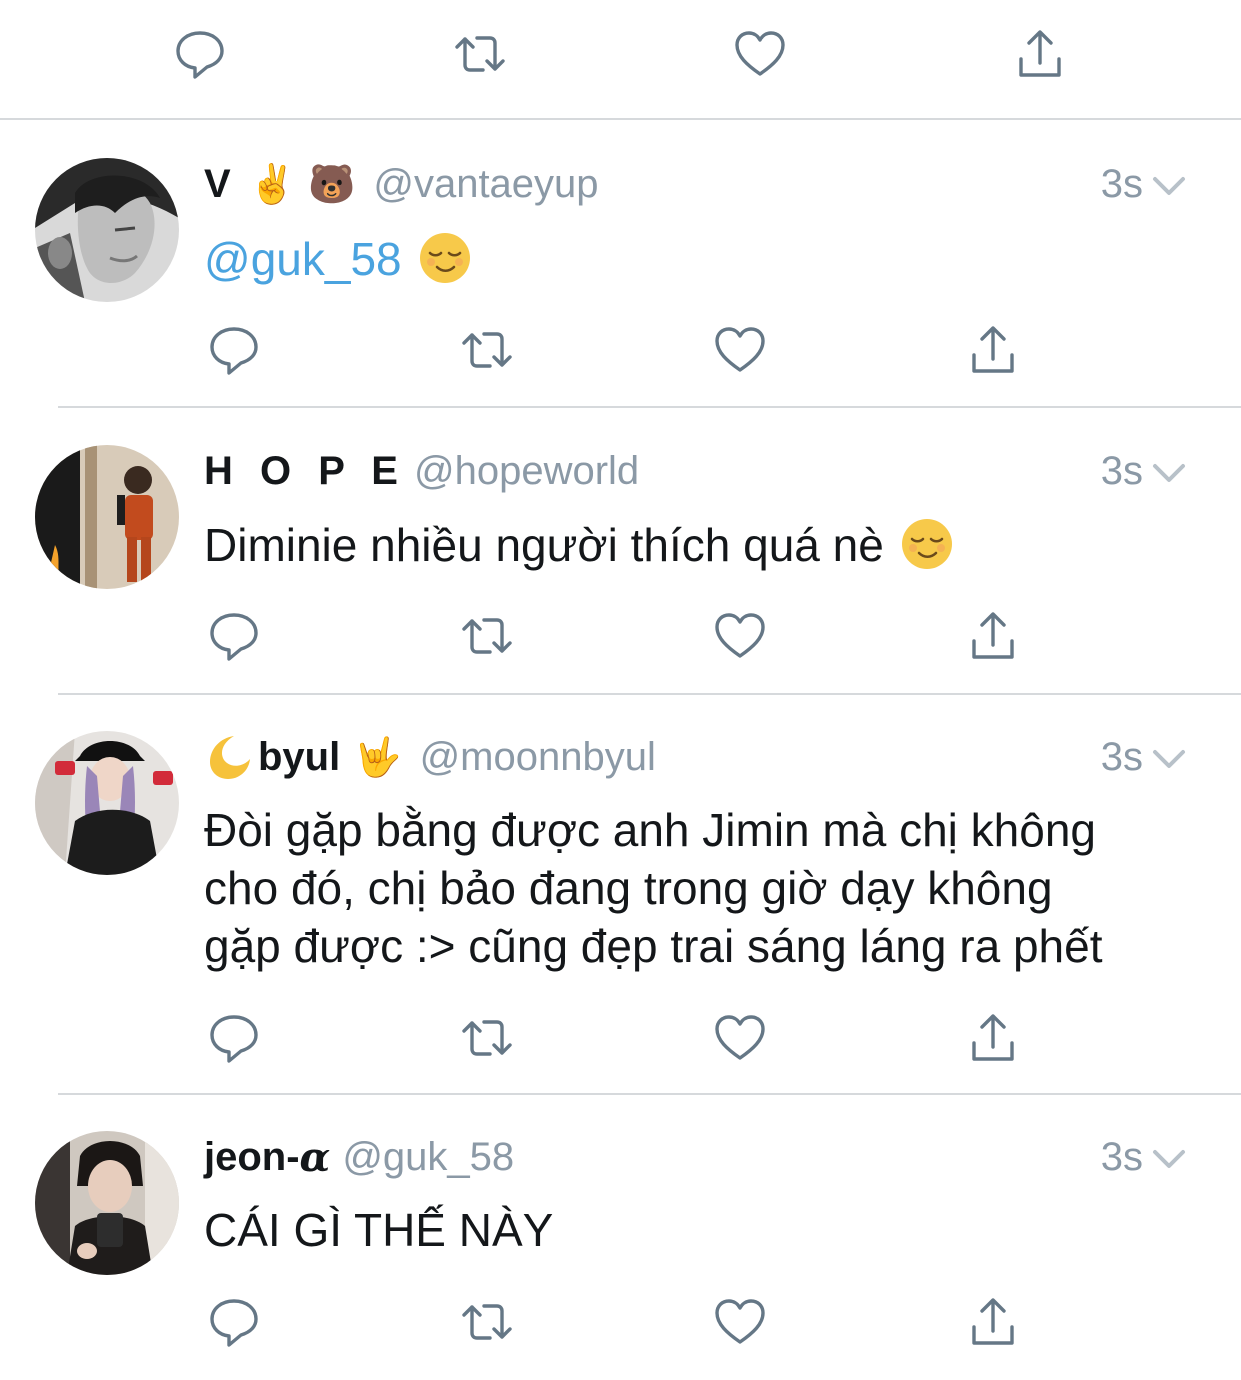 Image resolution: width=1241 pixels, height=1380 pixels. Describe the element at coordinates (299, 757) in the screenshot. I see `display-name: byul` at that location.